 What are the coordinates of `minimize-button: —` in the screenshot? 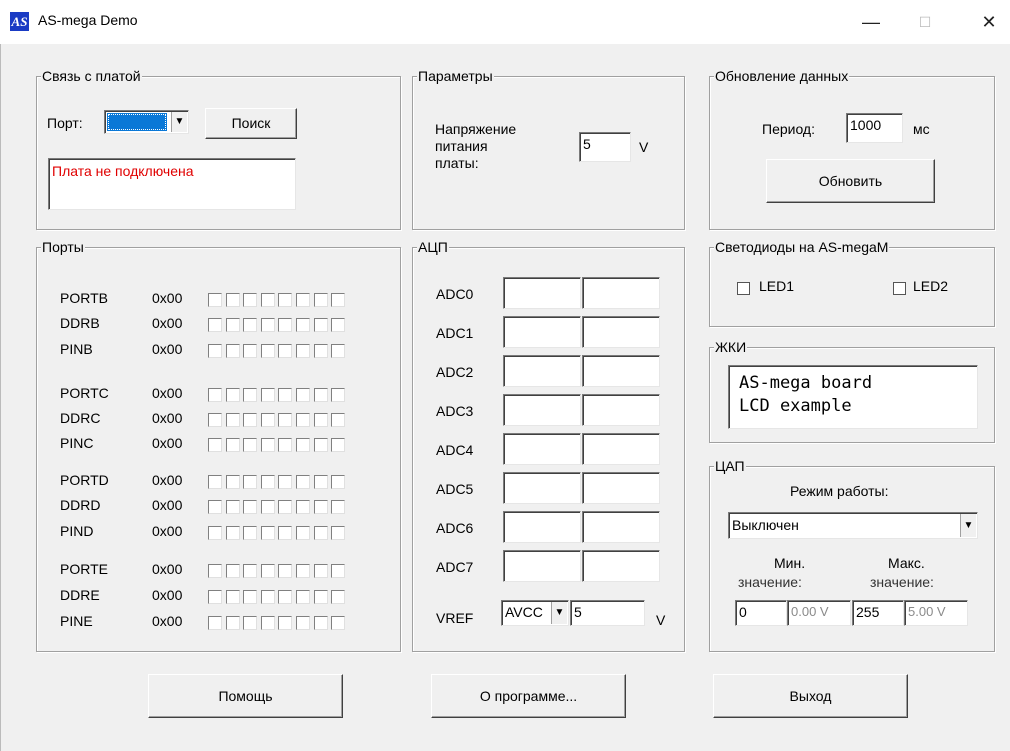 It's located at (871, 22).